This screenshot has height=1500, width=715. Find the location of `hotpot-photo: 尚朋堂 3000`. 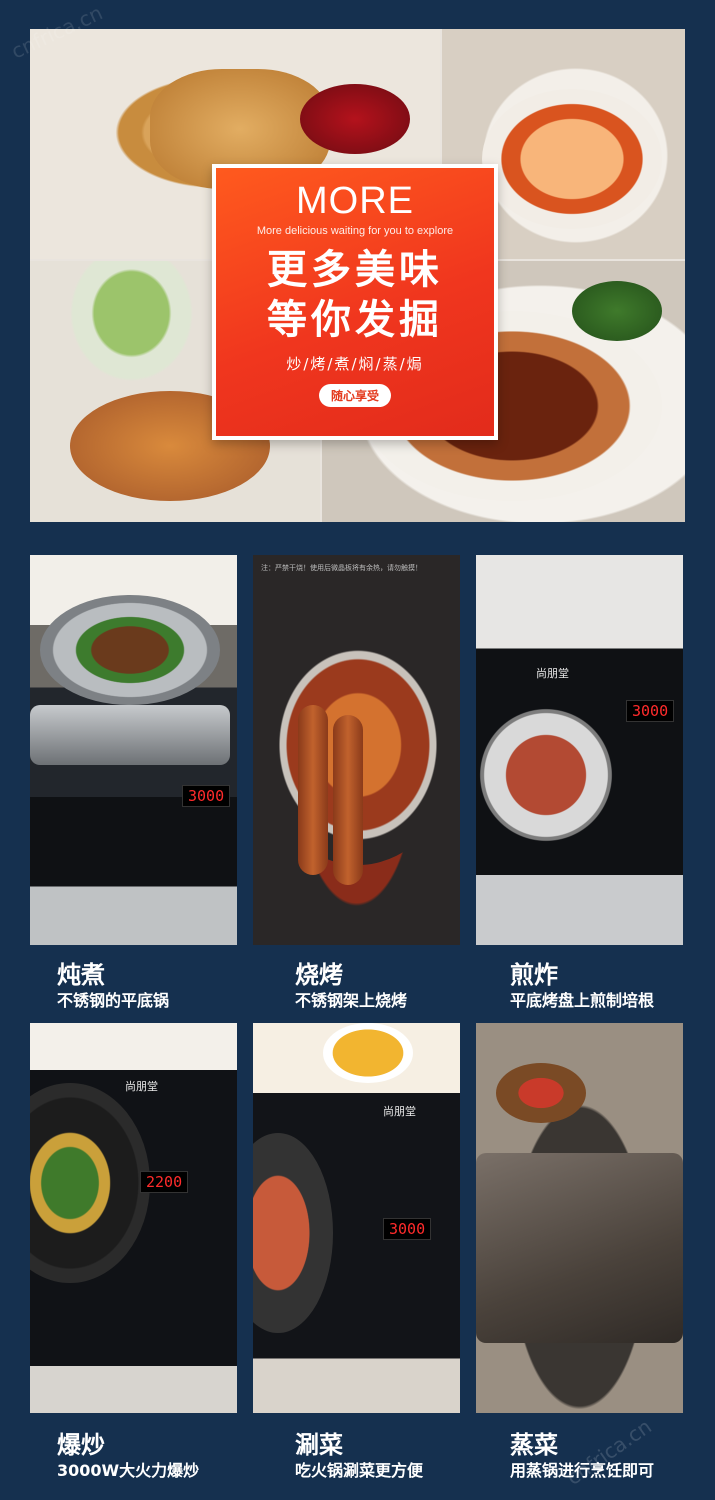

hotpot-photo: 尚朋堂 3000 is located at coordinates (356, 1218).